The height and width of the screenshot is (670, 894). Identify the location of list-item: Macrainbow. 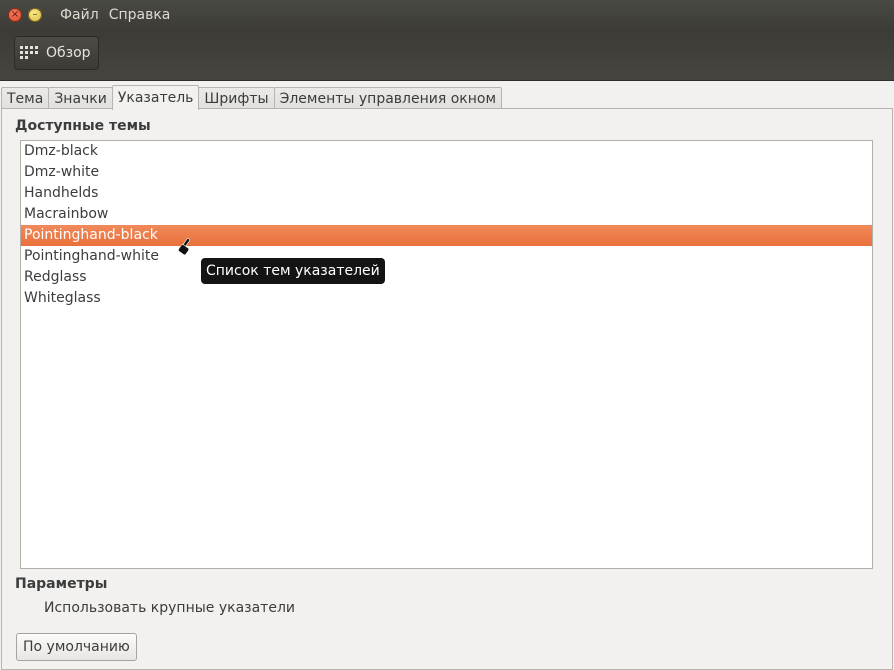
(446, 214).